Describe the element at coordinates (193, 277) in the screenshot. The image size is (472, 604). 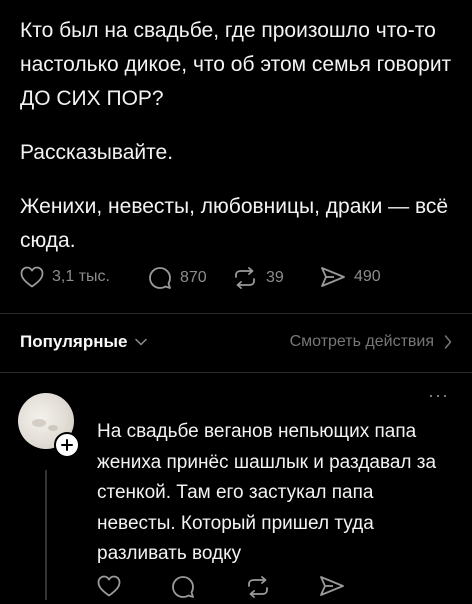
I see `comment-count: 870` at that location.